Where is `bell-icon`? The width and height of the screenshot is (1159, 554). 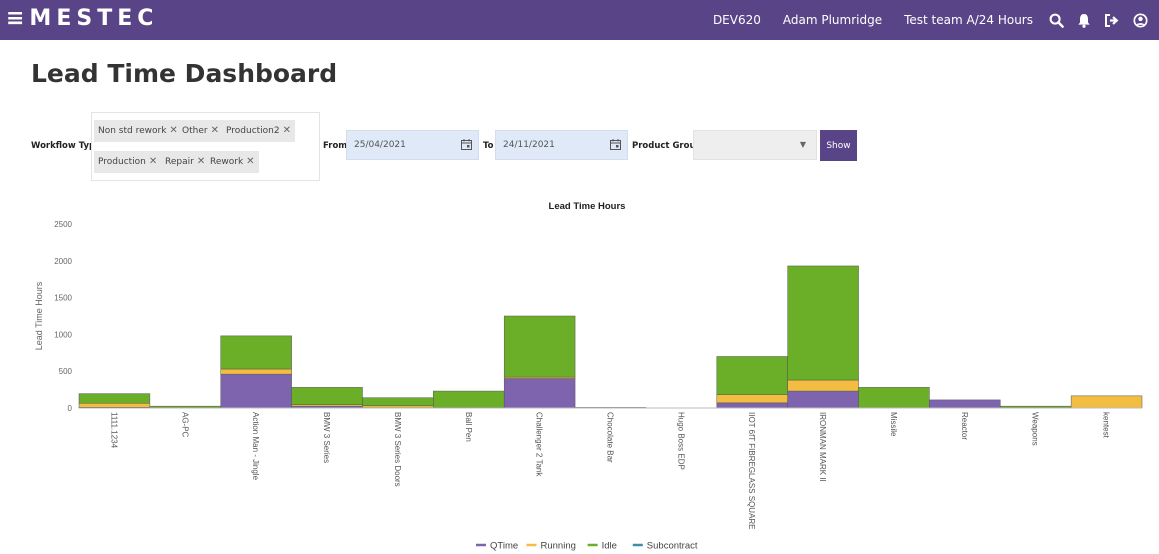
bell-icon is located at coordinates (1084, 20).